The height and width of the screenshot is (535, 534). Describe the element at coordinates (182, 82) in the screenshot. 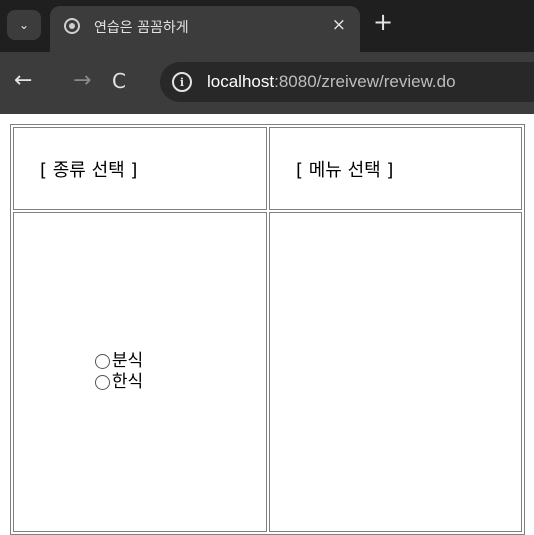

I see `site-info-icon: i` at that location.